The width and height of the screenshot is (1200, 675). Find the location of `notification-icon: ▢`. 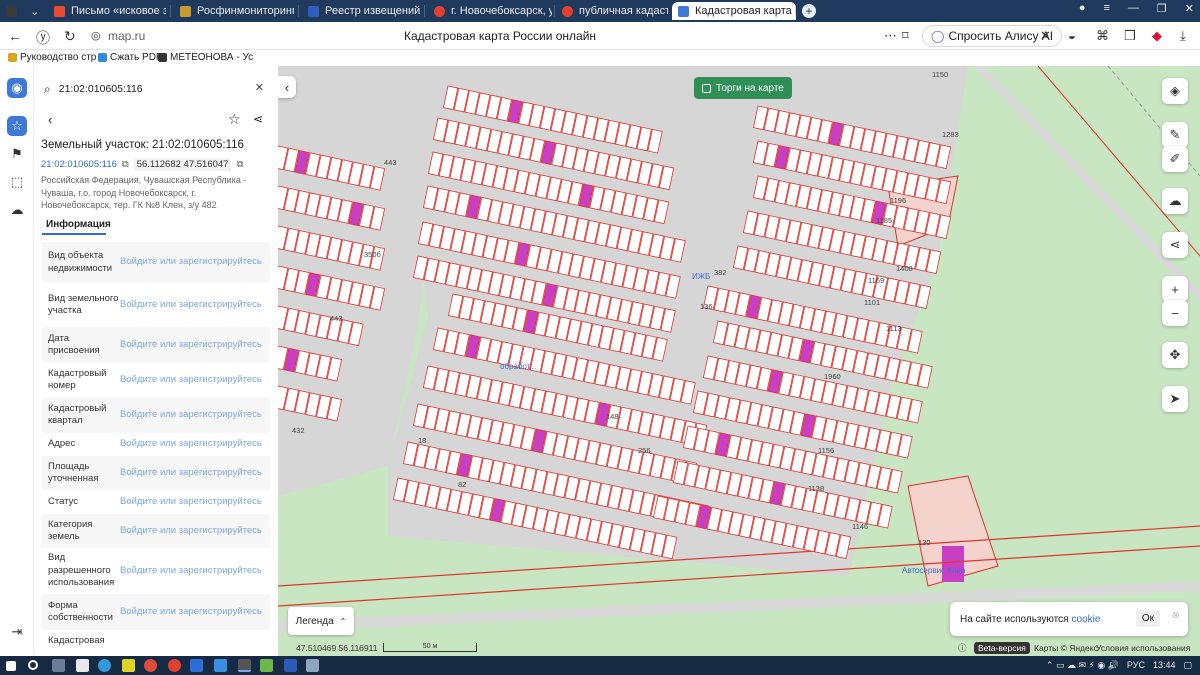

notification-icon: ▢ is located at coordinates (1187, 665).